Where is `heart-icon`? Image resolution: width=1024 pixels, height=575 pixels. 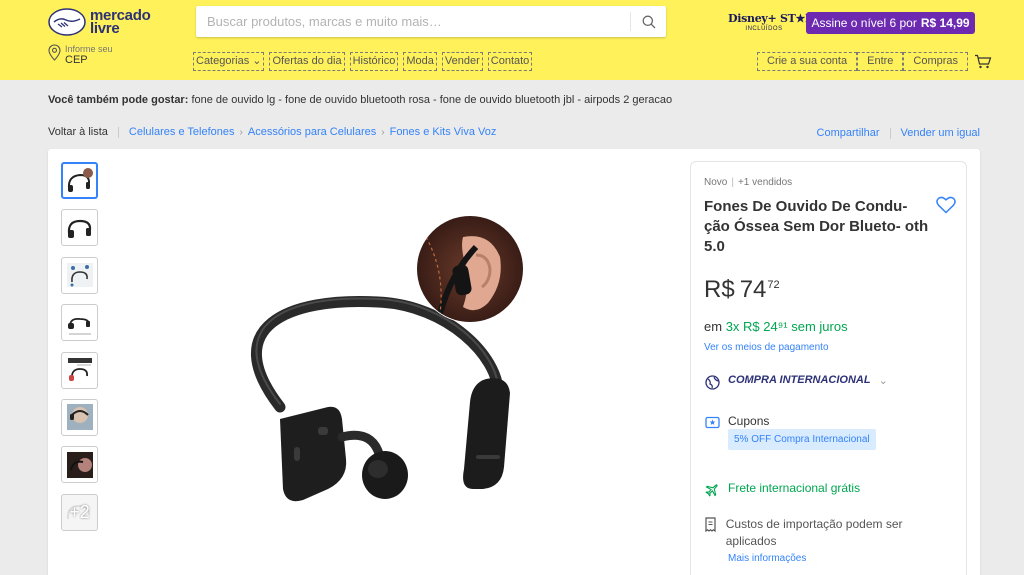
heart-icon is located at coordinates (946, 205).